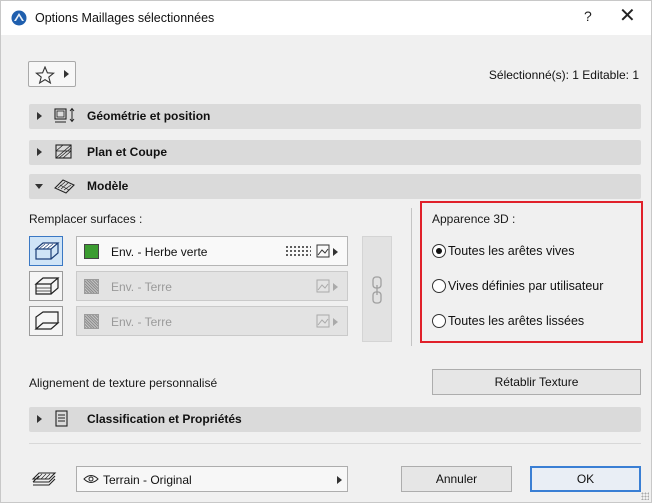 This screenshot has width=652, height=503. I want to click on radio-user-defined: Vives définies par utilisateur, so click(517, 286).